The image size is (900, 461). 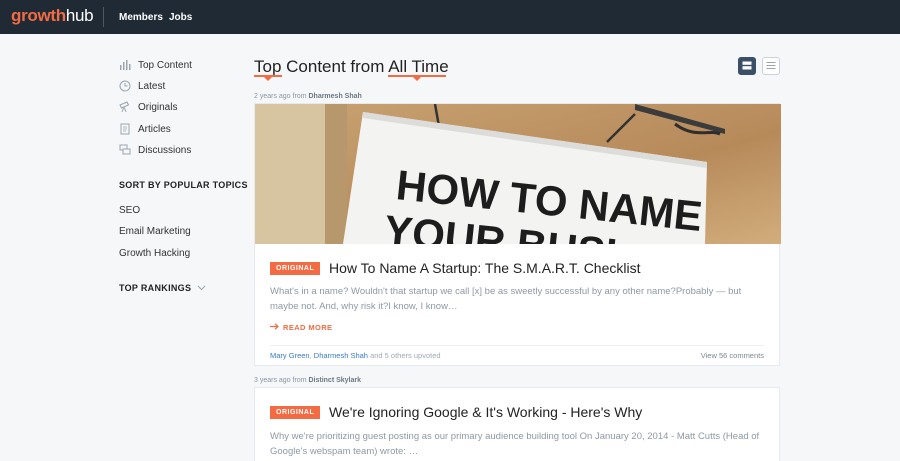 What do you see at coordinates (268, 79) in the screenshot?
I see `title-underline-notch-left` at bounding box center [268, 79].